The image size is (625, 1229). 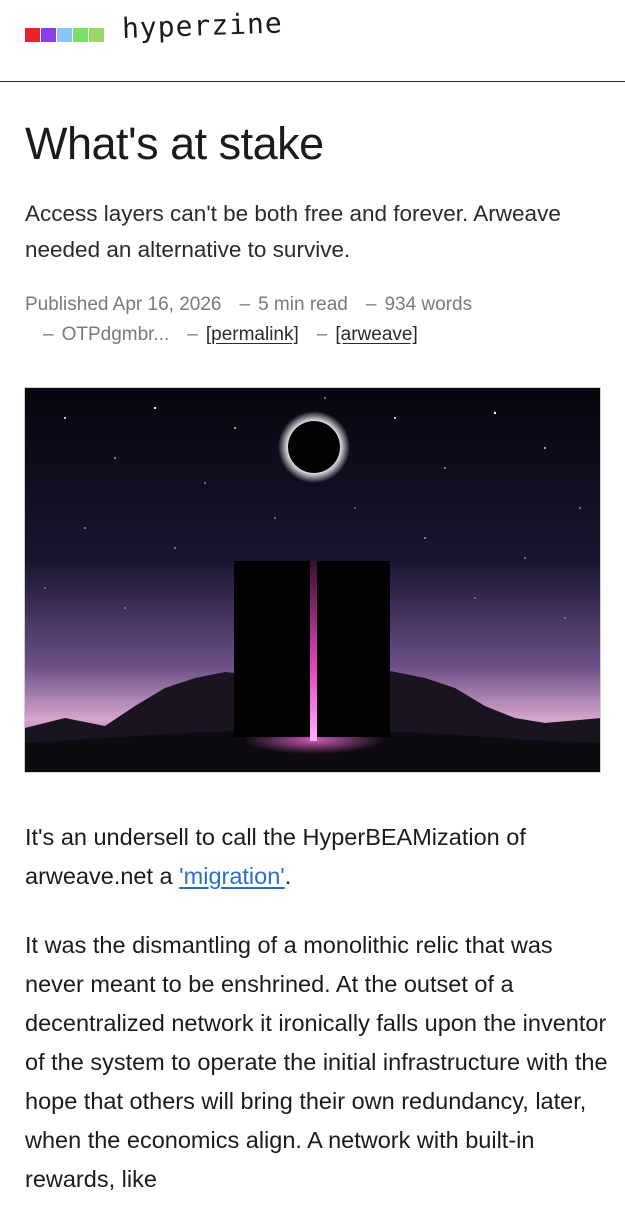 I want to click on logo-square-red, so click(x=32, y=35).